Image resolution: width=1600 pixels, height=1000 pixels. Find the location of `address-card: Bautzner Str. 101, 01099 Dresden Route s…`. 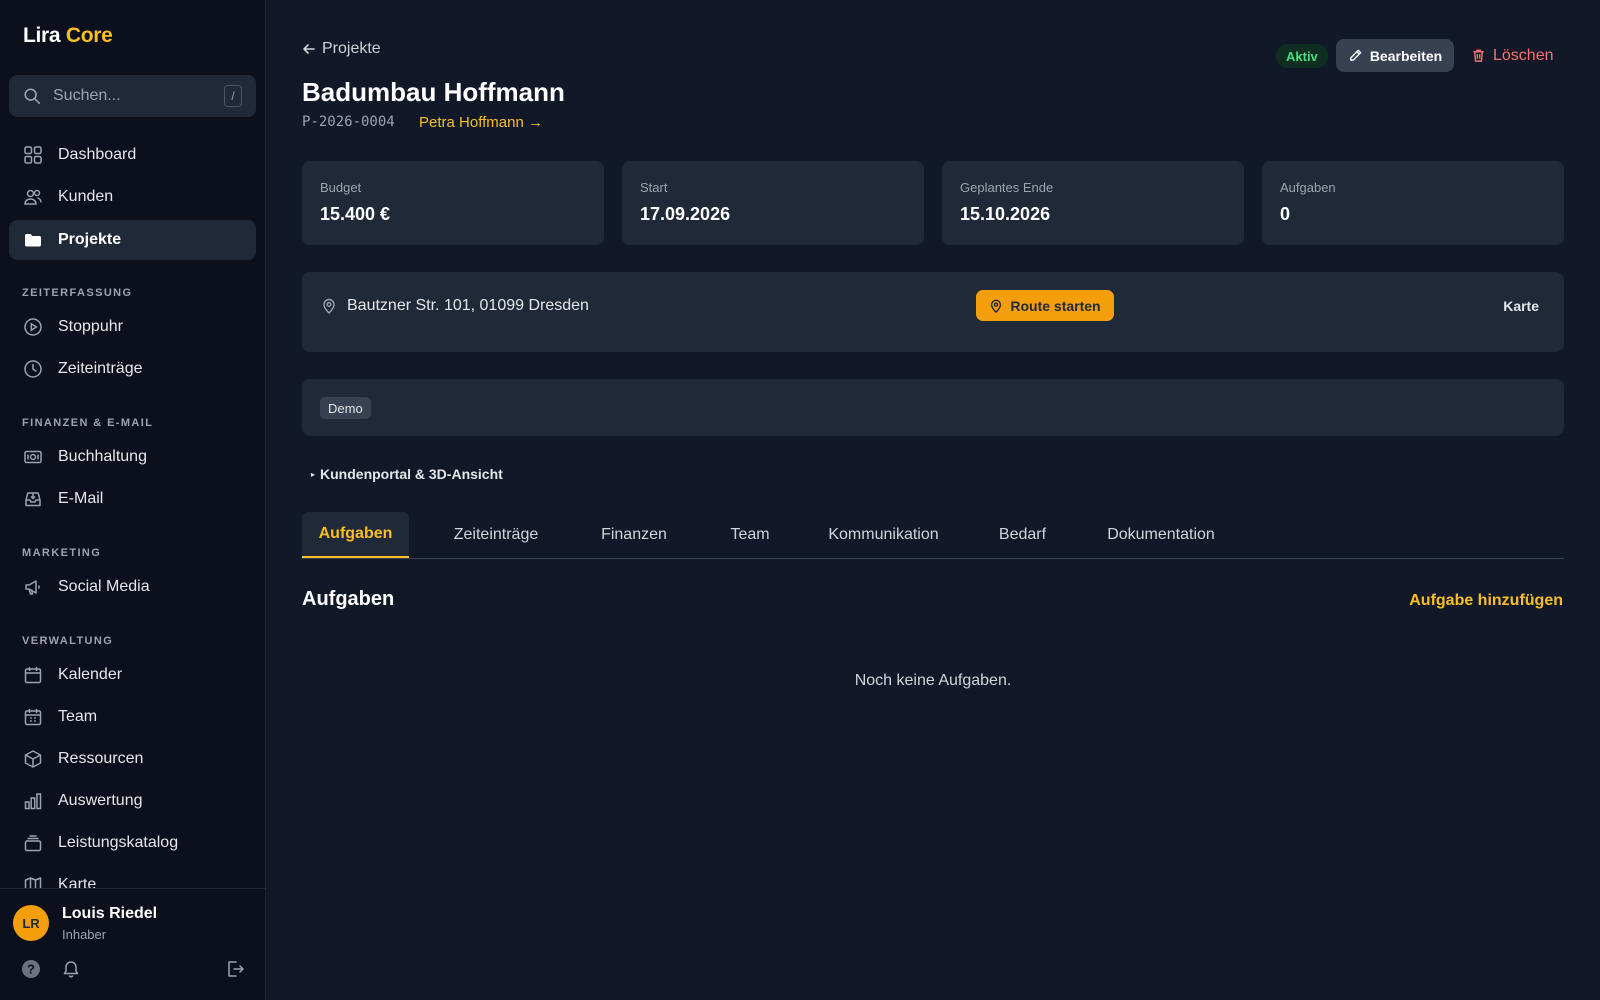

address-card: Bautzner Str. 101, 01099 Dresden Route s… is located at coordinates (933, 312).